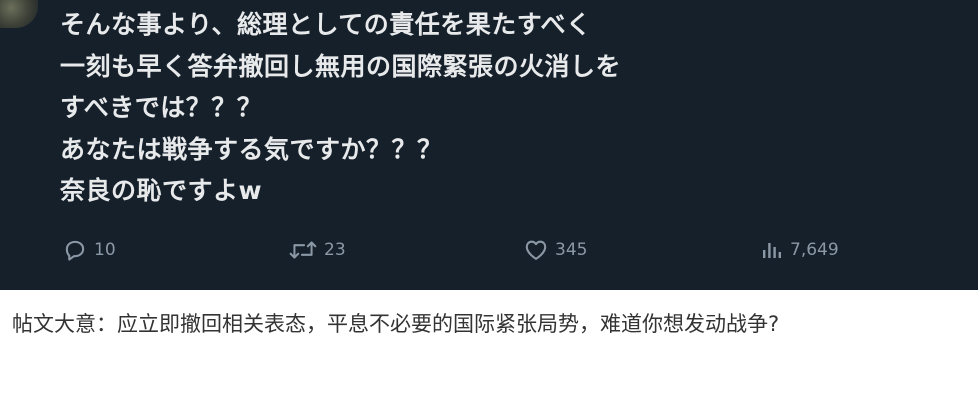 The width and height of the screenshot is (978, 403). I want to click on like-count: 345, so click(571, 250).